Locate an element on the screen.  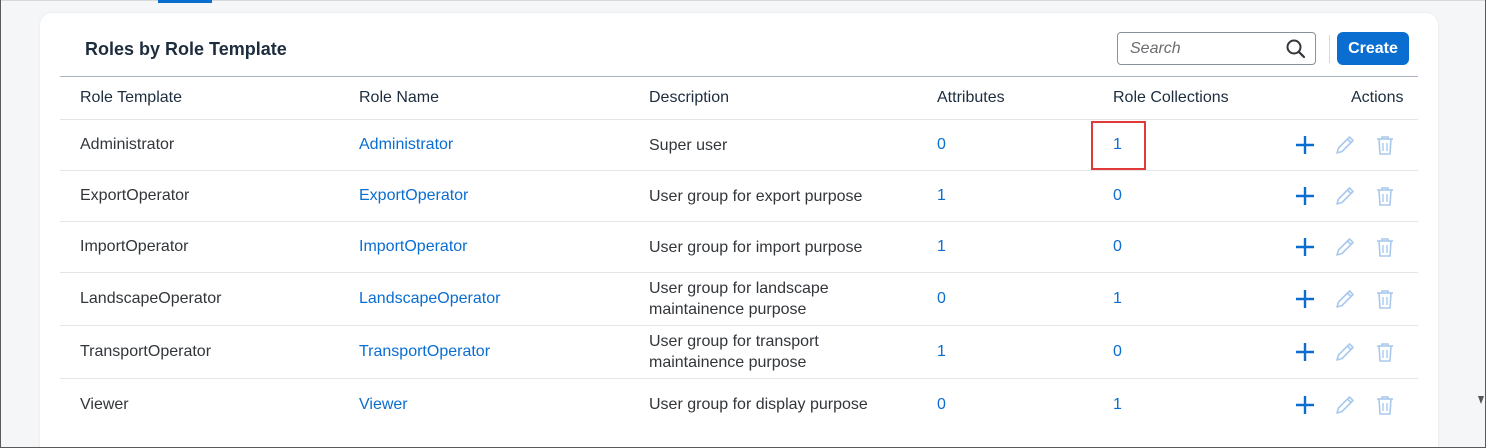
description-cell: User group for export purpose is located at coordinates (756, 196).